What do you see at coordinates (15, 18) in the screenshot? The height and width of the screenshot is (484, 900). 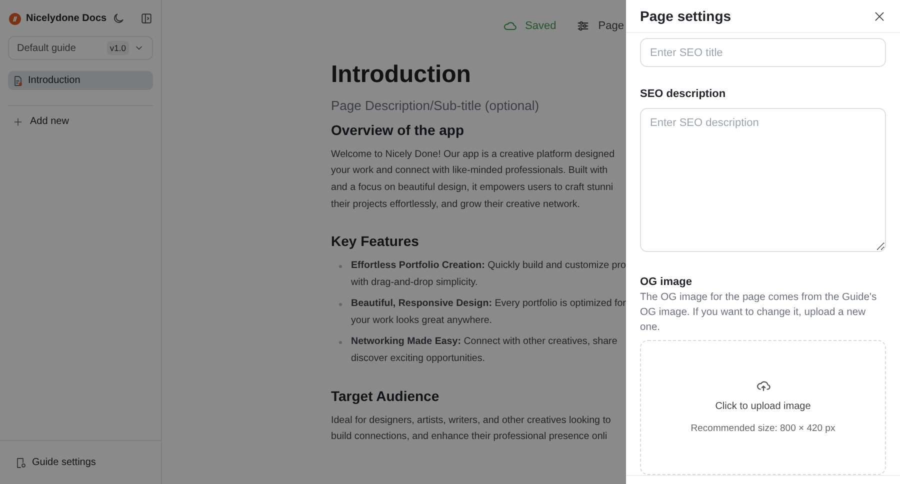 I see `logo-icon` at bounding box center [15, 18].